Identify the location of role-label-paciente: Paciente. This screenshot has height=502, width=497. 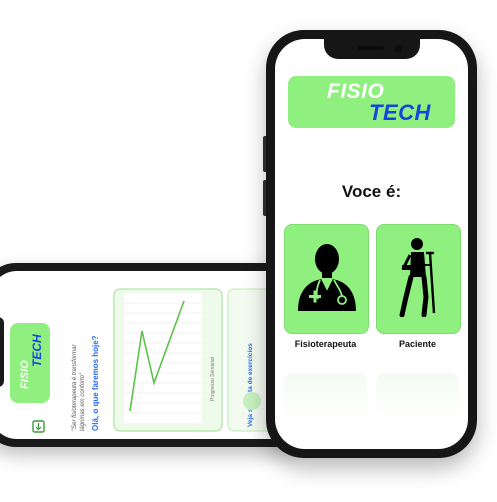
(417, 344).